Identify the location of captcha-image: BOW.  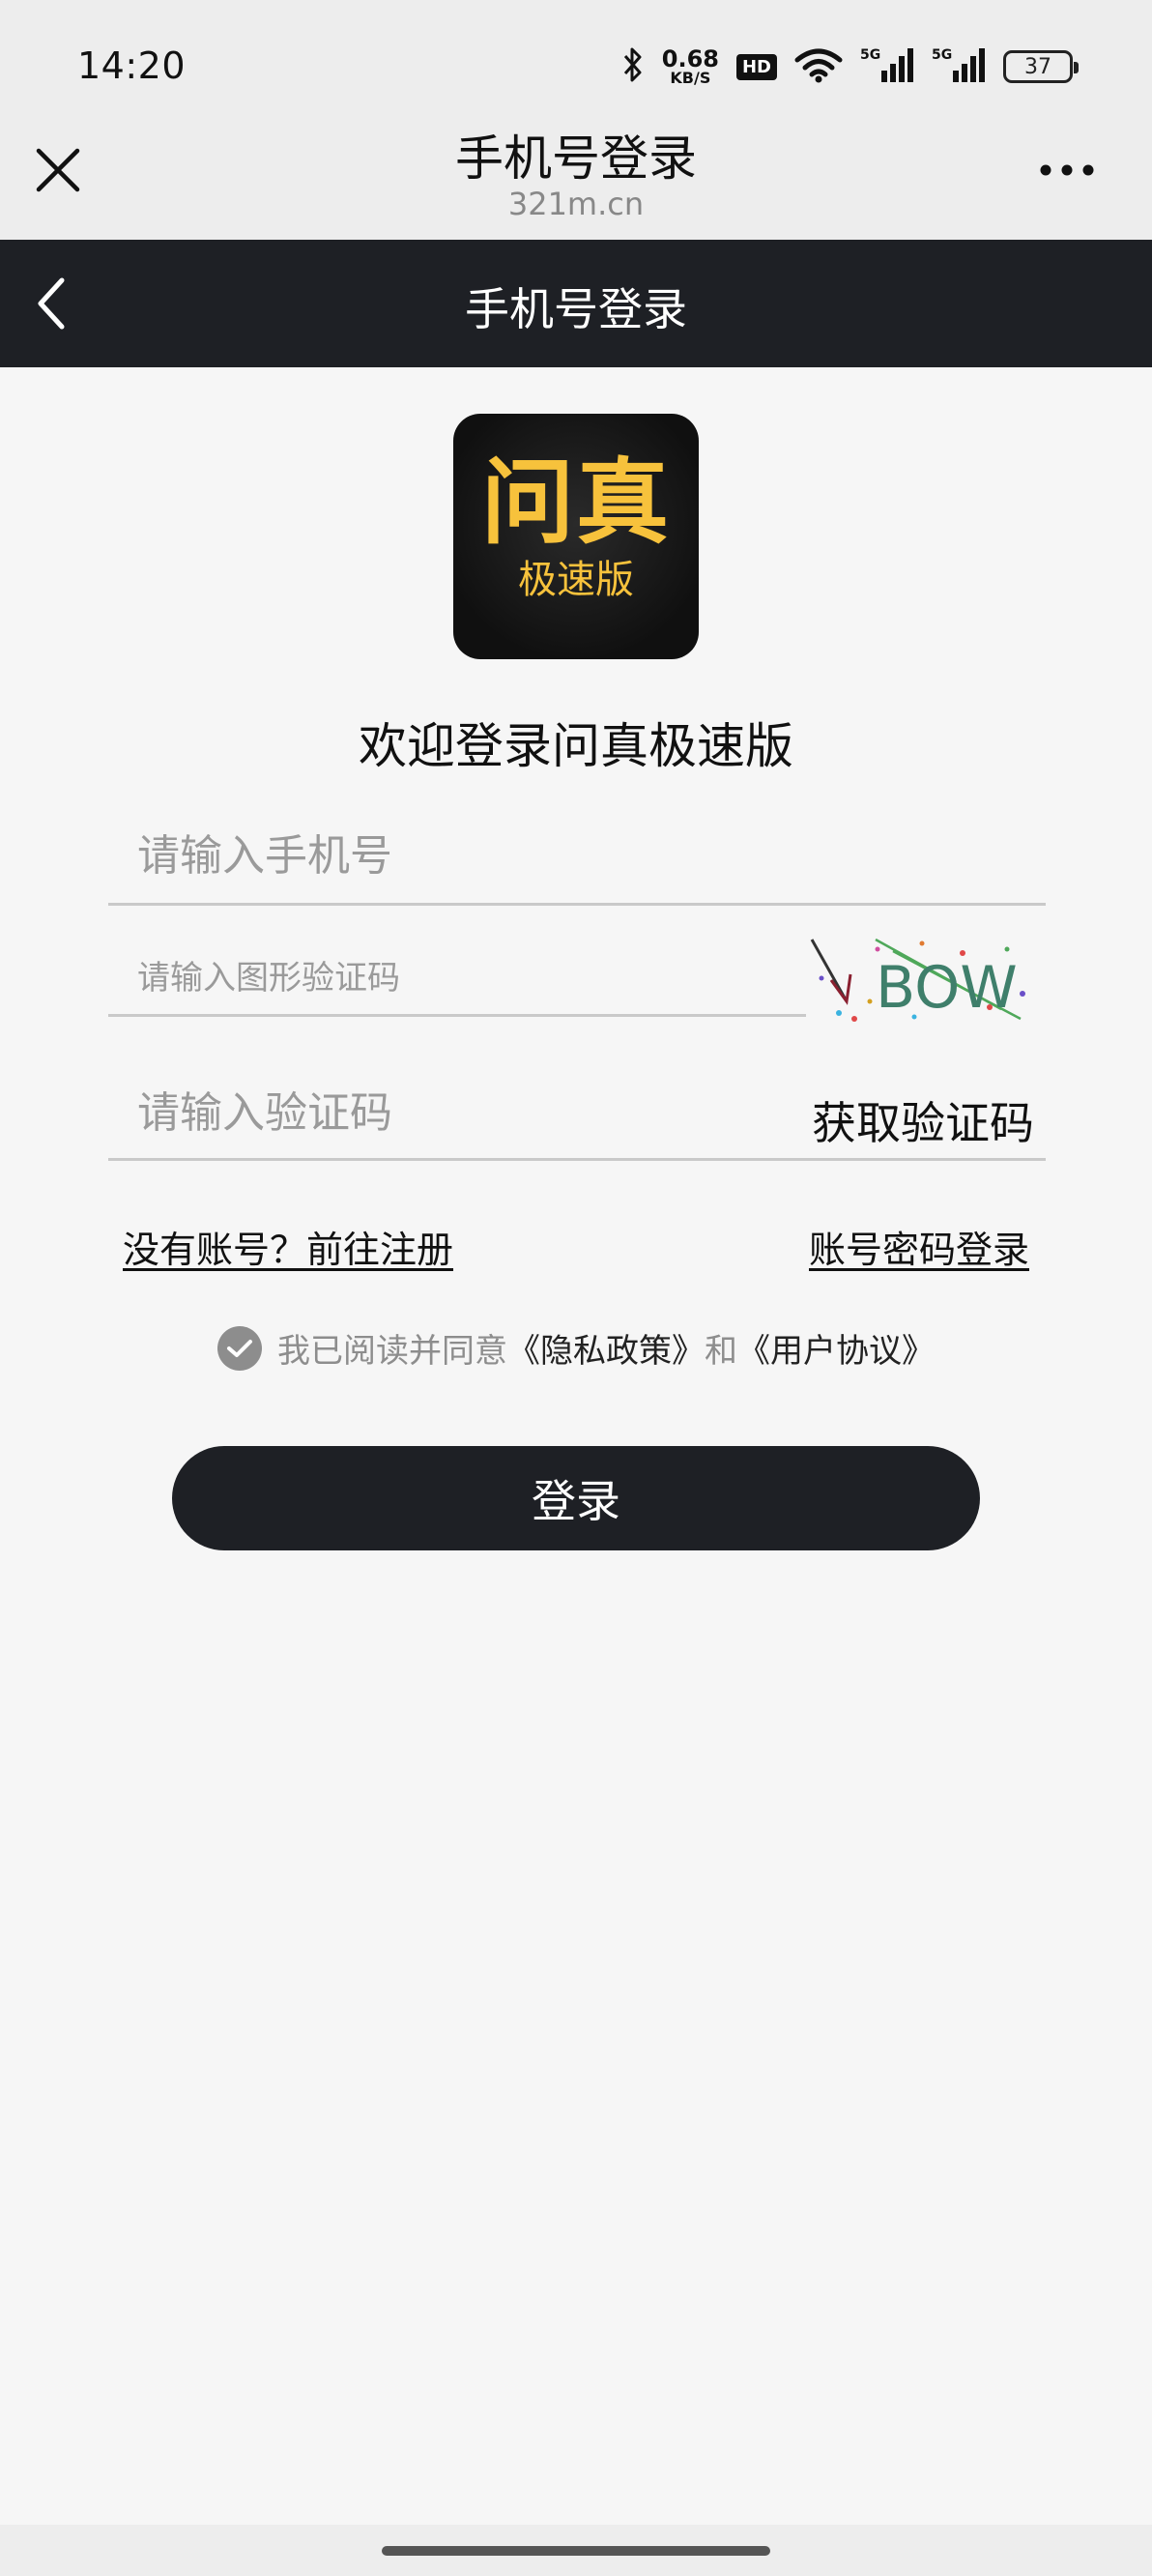
(924, 979).